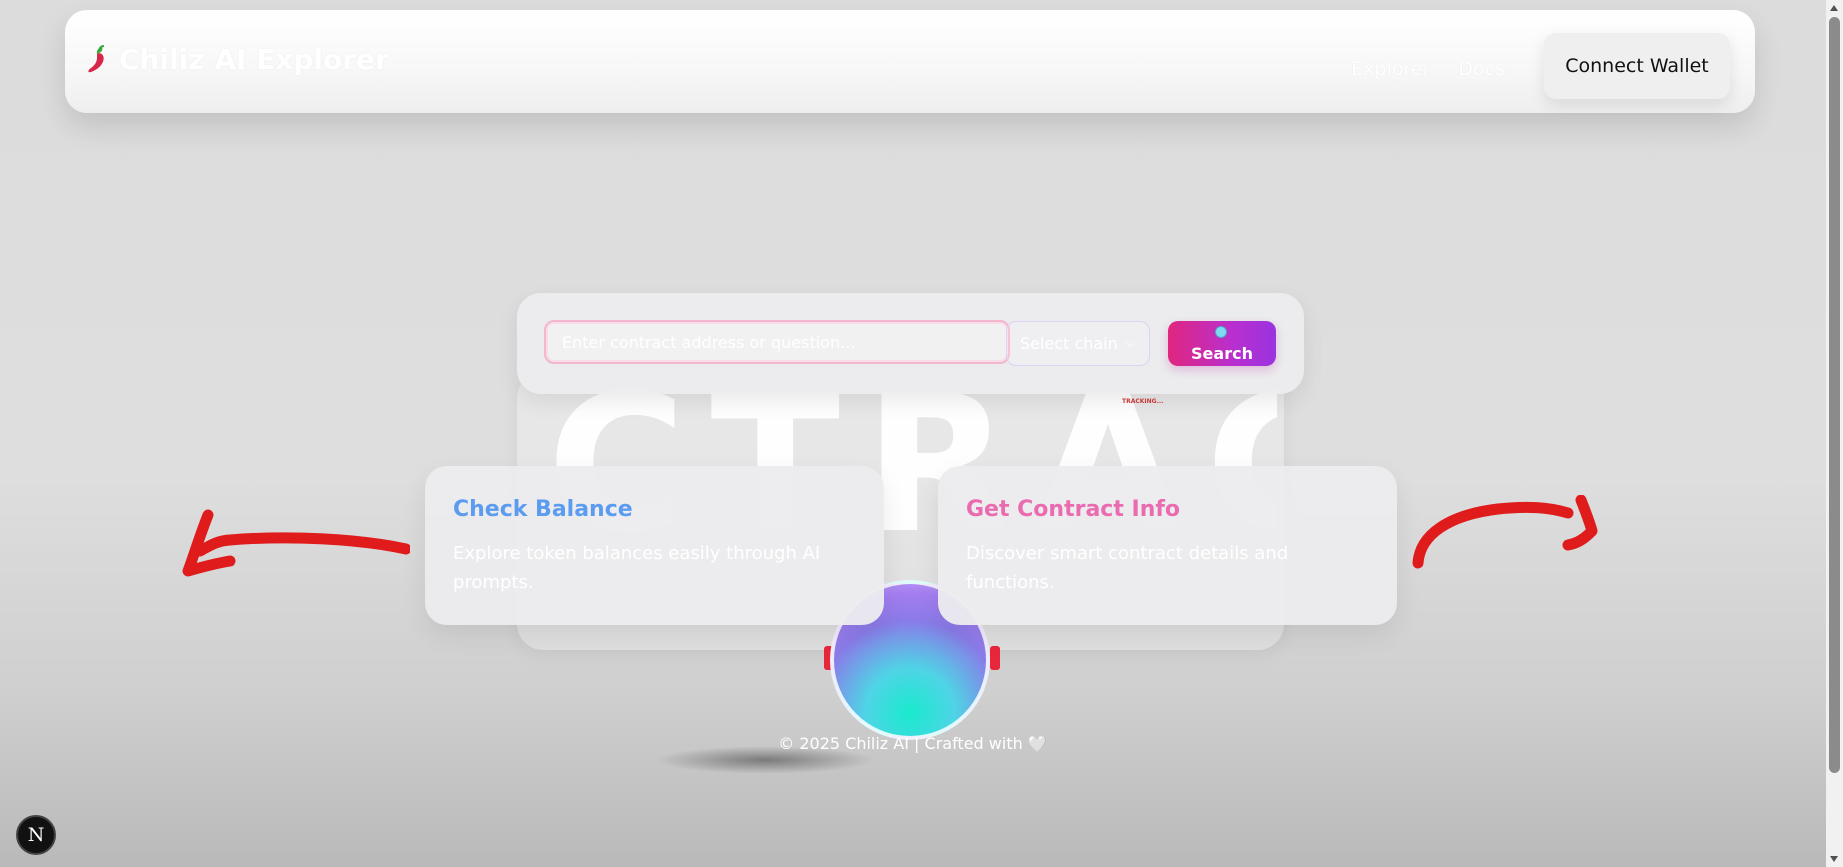 The width and height of the screenshot is (1843, 867). I want to click on nav-link-explorer: Explorer, so click(1390, 69).